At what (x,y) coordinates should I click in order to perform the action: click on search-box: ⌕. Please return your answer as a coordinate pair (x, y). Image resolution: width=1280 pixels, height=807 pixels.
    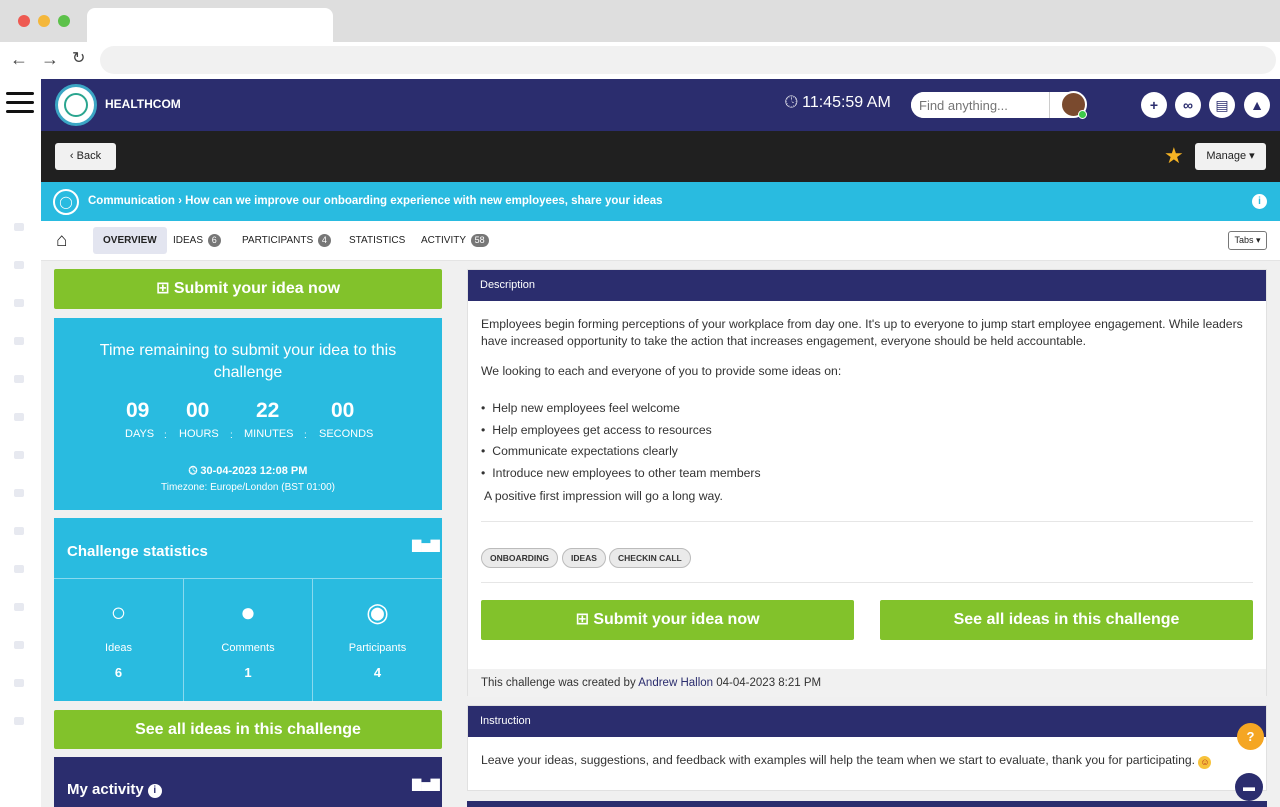
    Looking at the image, I should click on (997, 105).